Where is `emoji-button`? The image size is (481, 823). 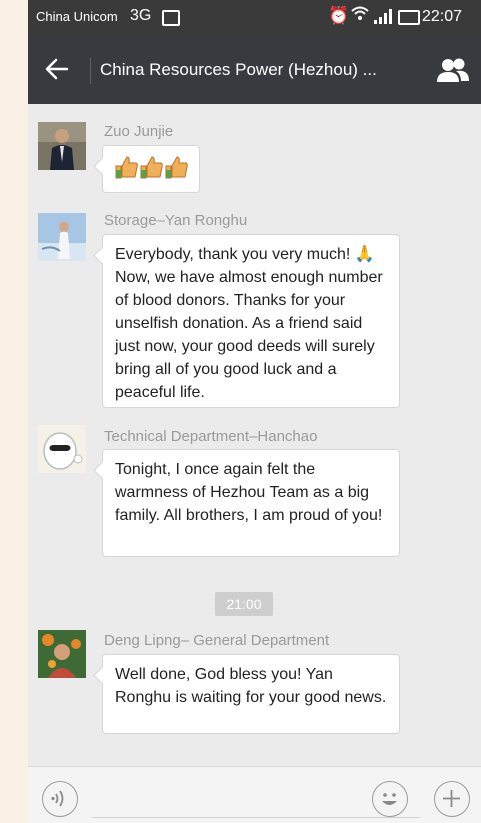 emoji-button is located at coordinates (390, 799).